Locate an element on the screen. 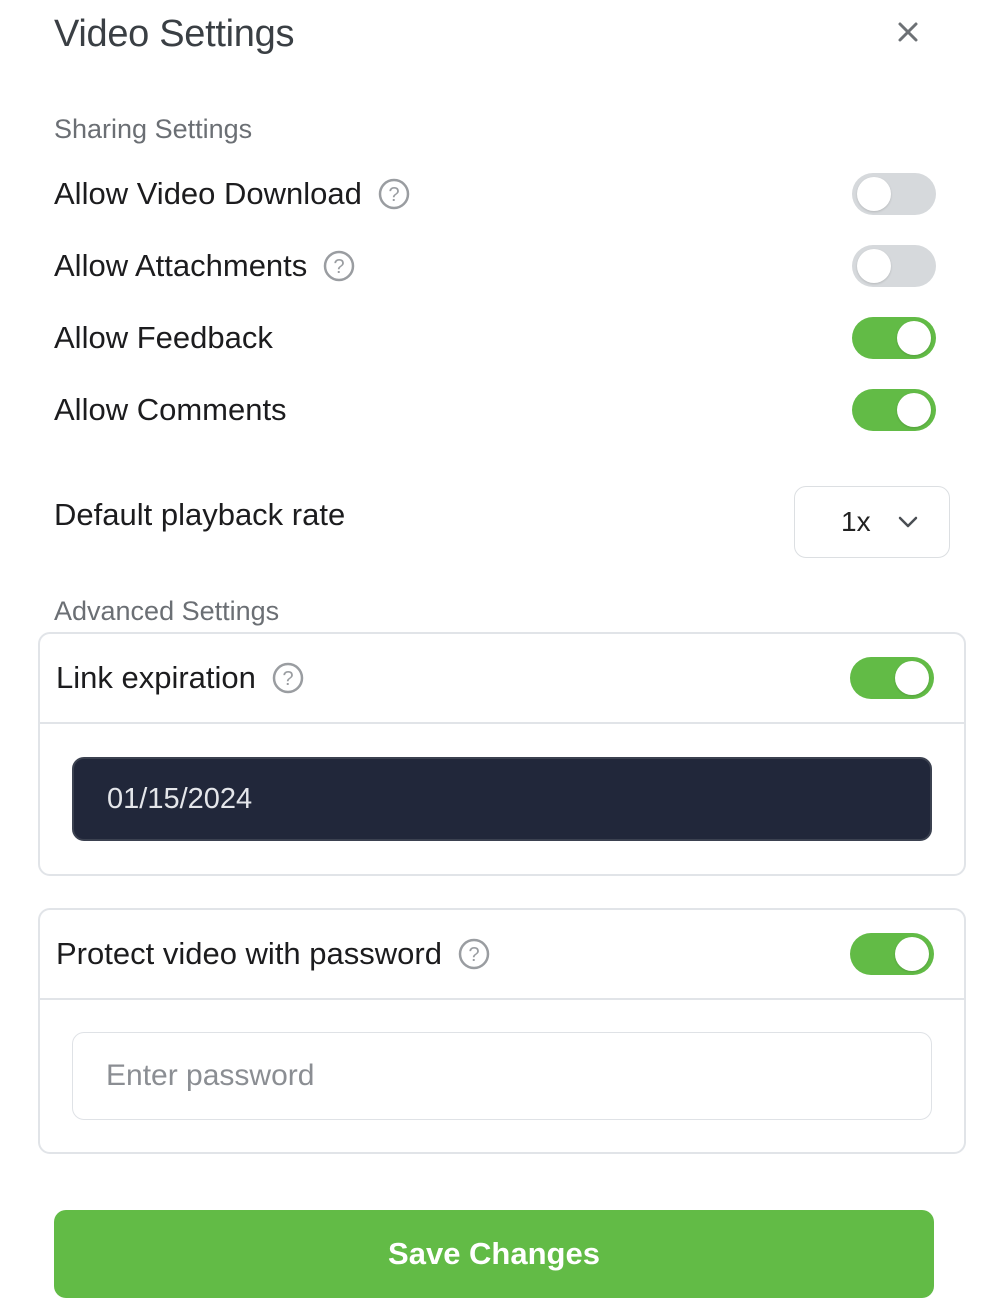 The height and width of the screenshot is (1308, 988). password-protect-row: Protect video with password ? is located at coordinates (273, 954).